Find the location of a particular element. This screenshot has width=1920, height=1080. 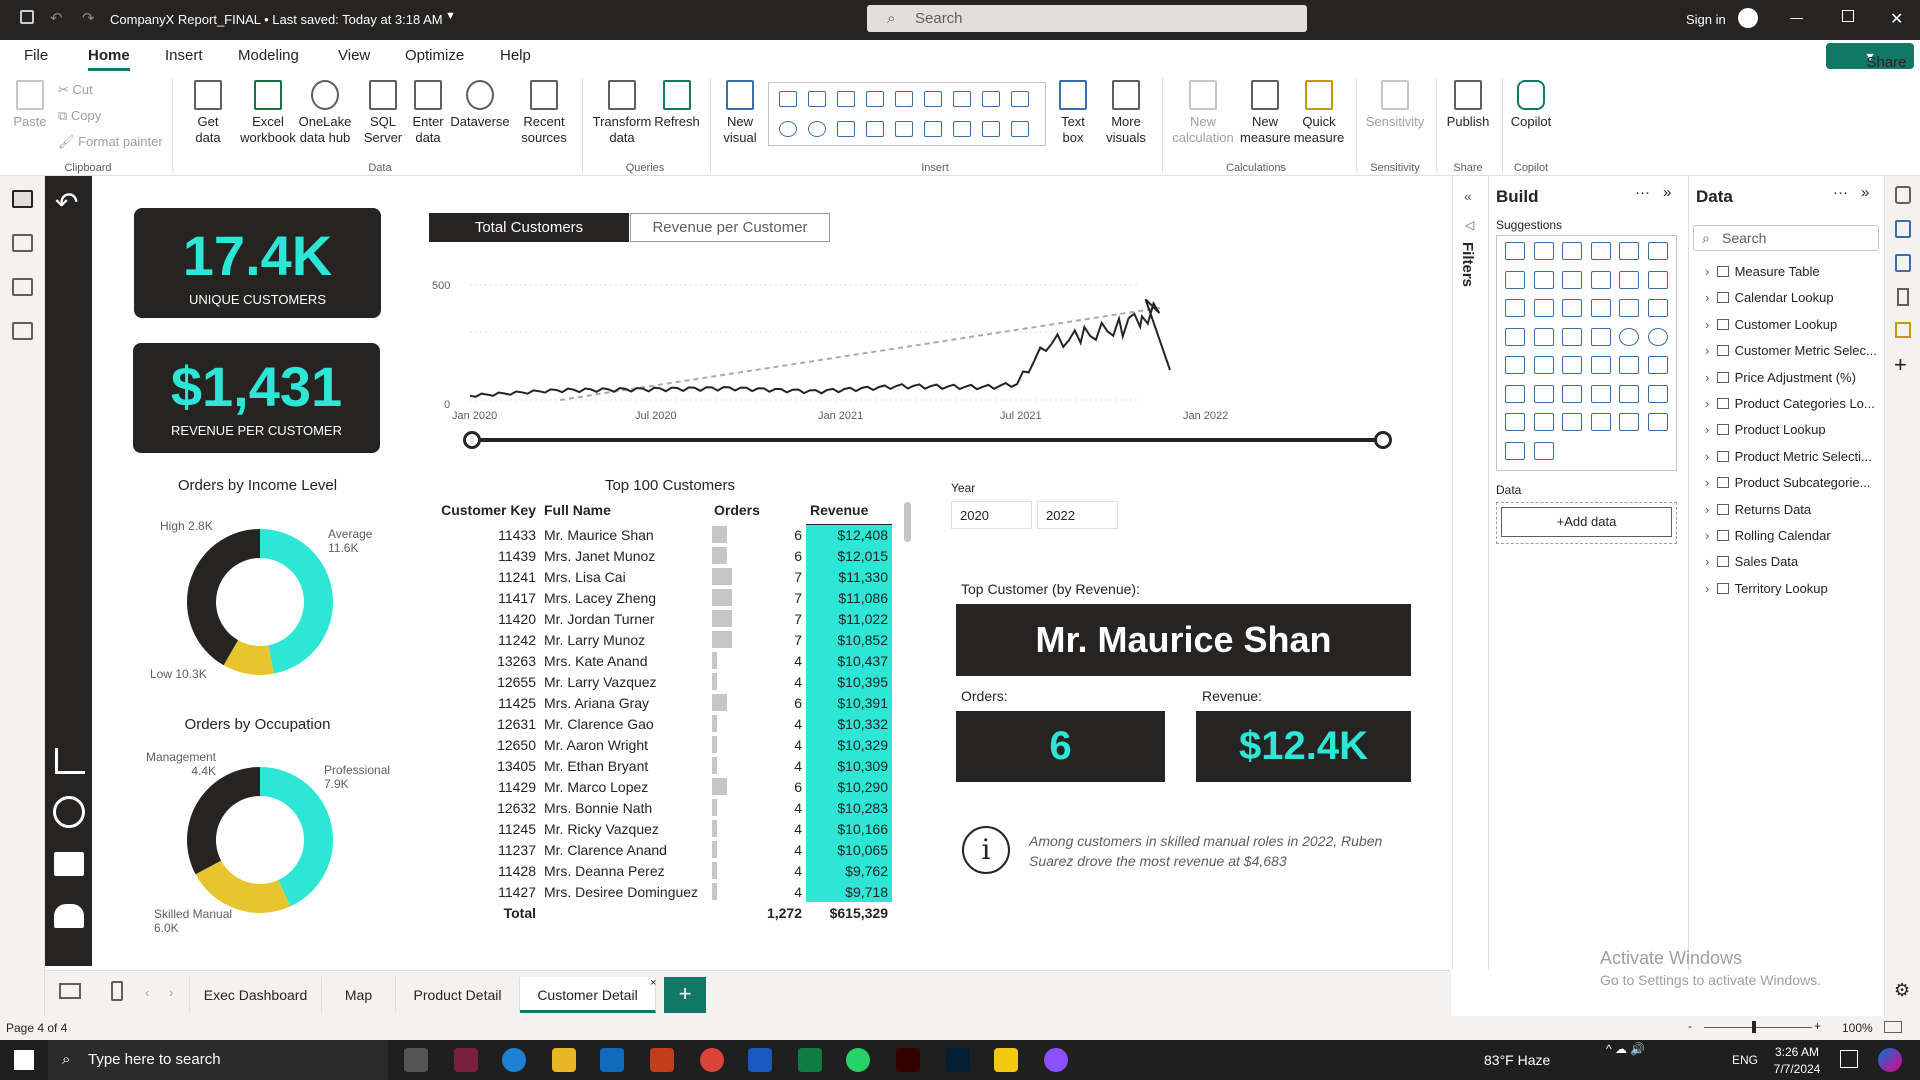

donut-slice is located at coordinates (296, 601).